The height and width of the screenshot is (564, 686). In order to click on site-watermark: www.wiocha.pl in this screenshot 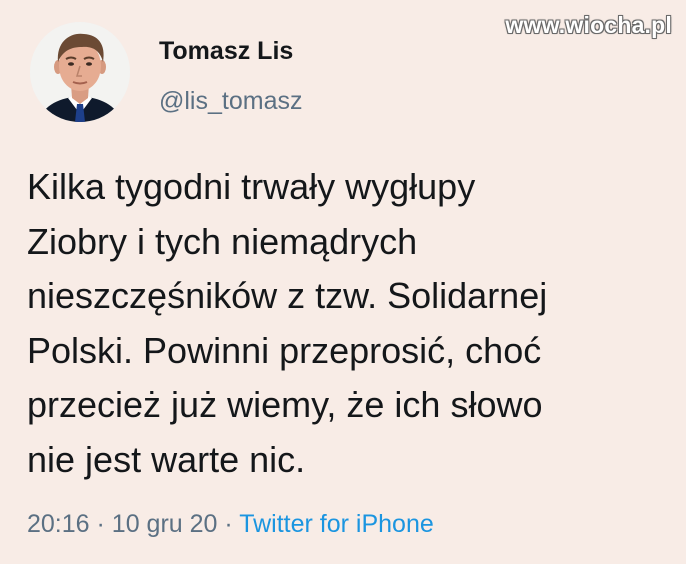, I will do `click(588, 25)`.